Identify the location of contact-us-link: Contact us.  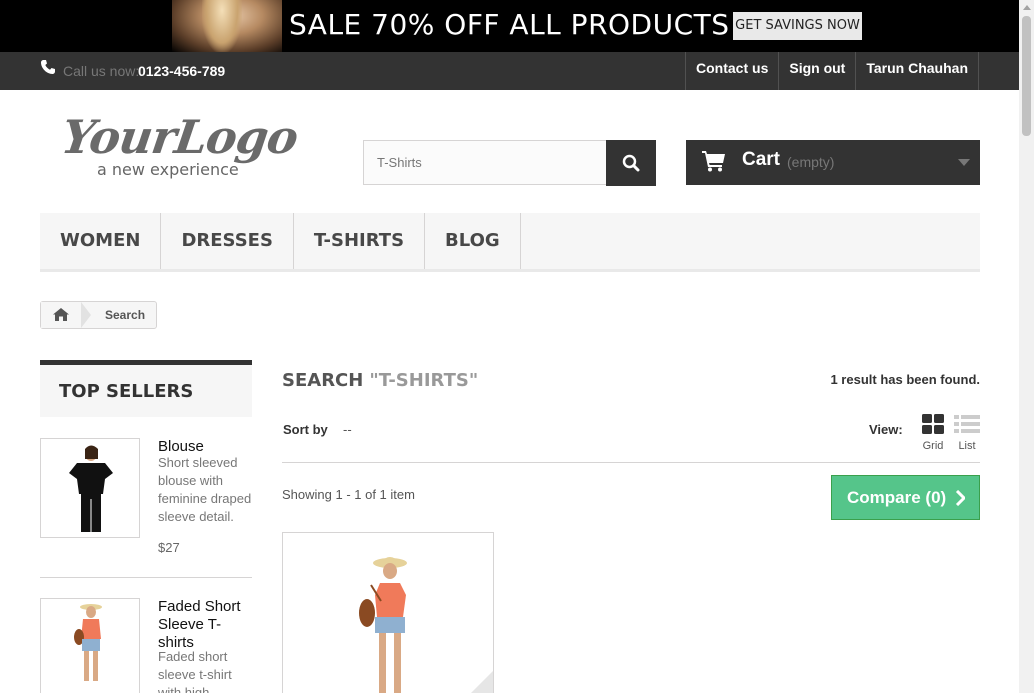
(731, 71).